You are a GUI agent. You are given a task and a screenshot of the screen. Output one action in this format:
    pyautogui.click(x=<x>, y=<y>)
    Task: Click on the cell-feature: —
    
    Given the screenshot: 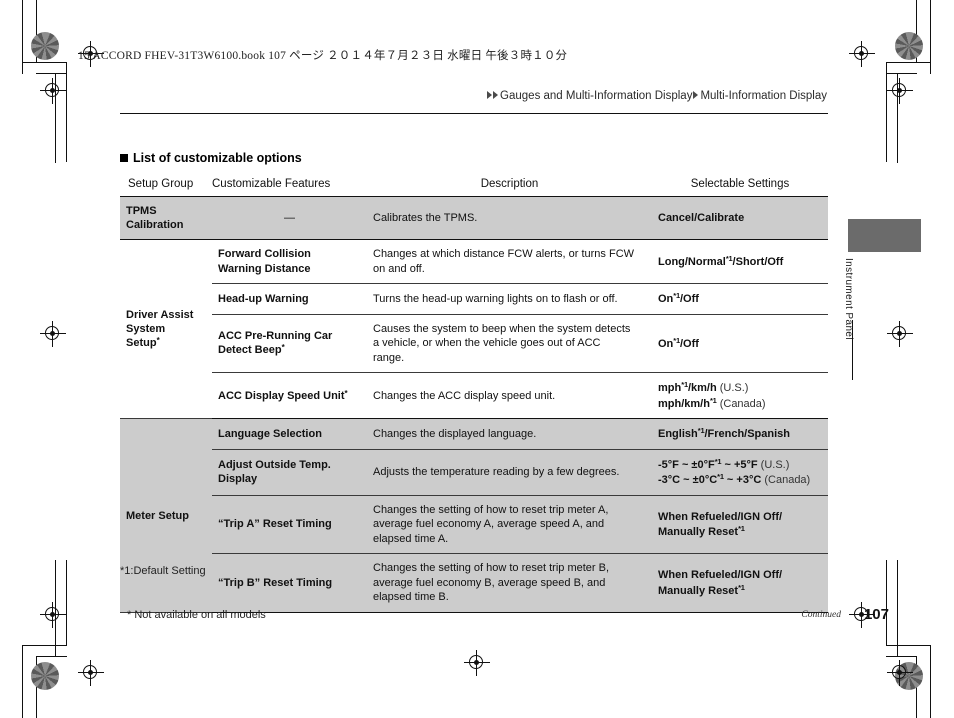 What is the action you would take?
    pyautogui.click(x=289, y=218)
    